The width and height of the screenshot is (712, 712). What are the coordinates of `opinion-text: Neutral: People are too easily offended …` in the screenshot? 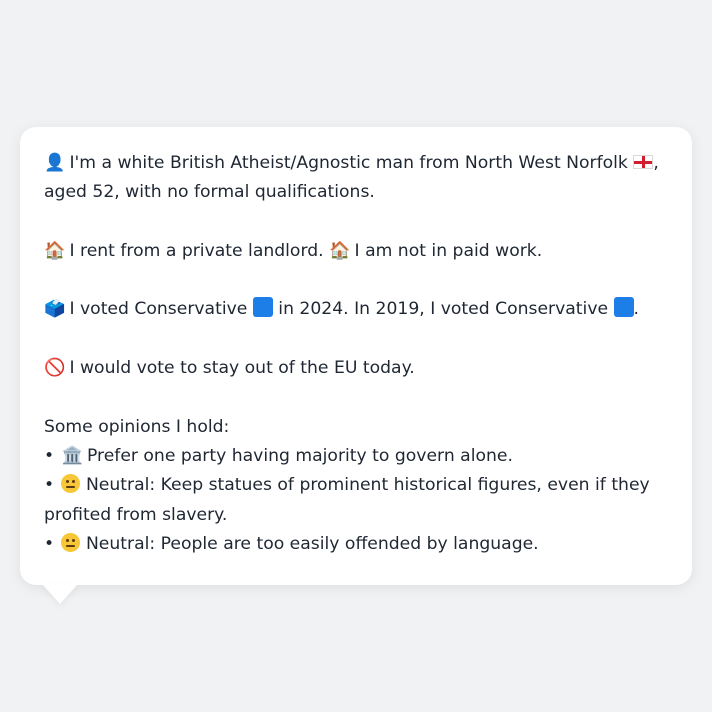 It's located at (312, 543).